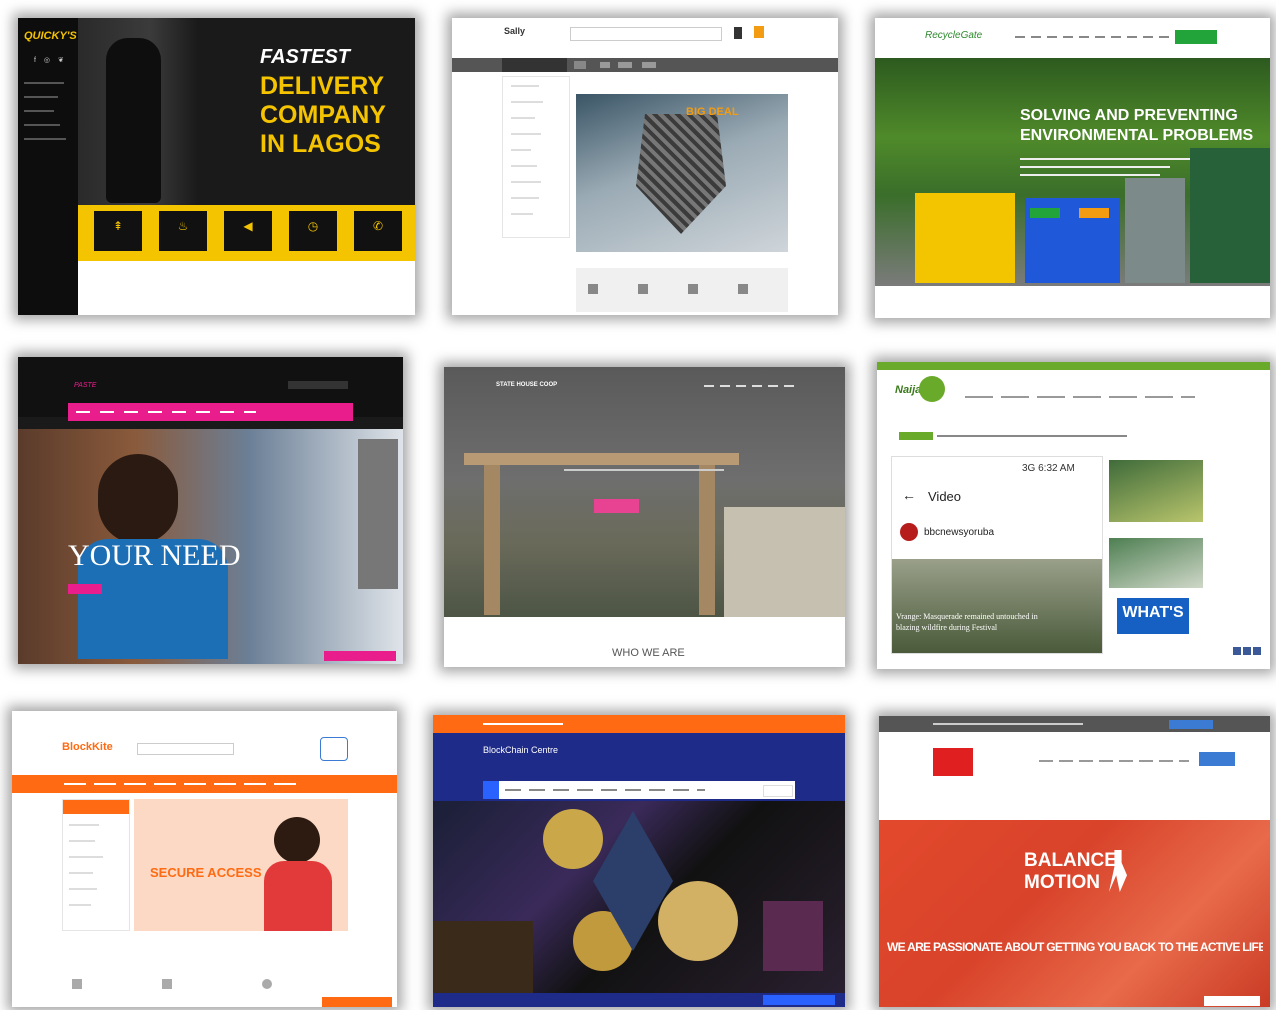  What do you see at coordinates (909, 495) in the screenshot?
I see `back-arrow-icon: ←` at bounding box center [909, 495].